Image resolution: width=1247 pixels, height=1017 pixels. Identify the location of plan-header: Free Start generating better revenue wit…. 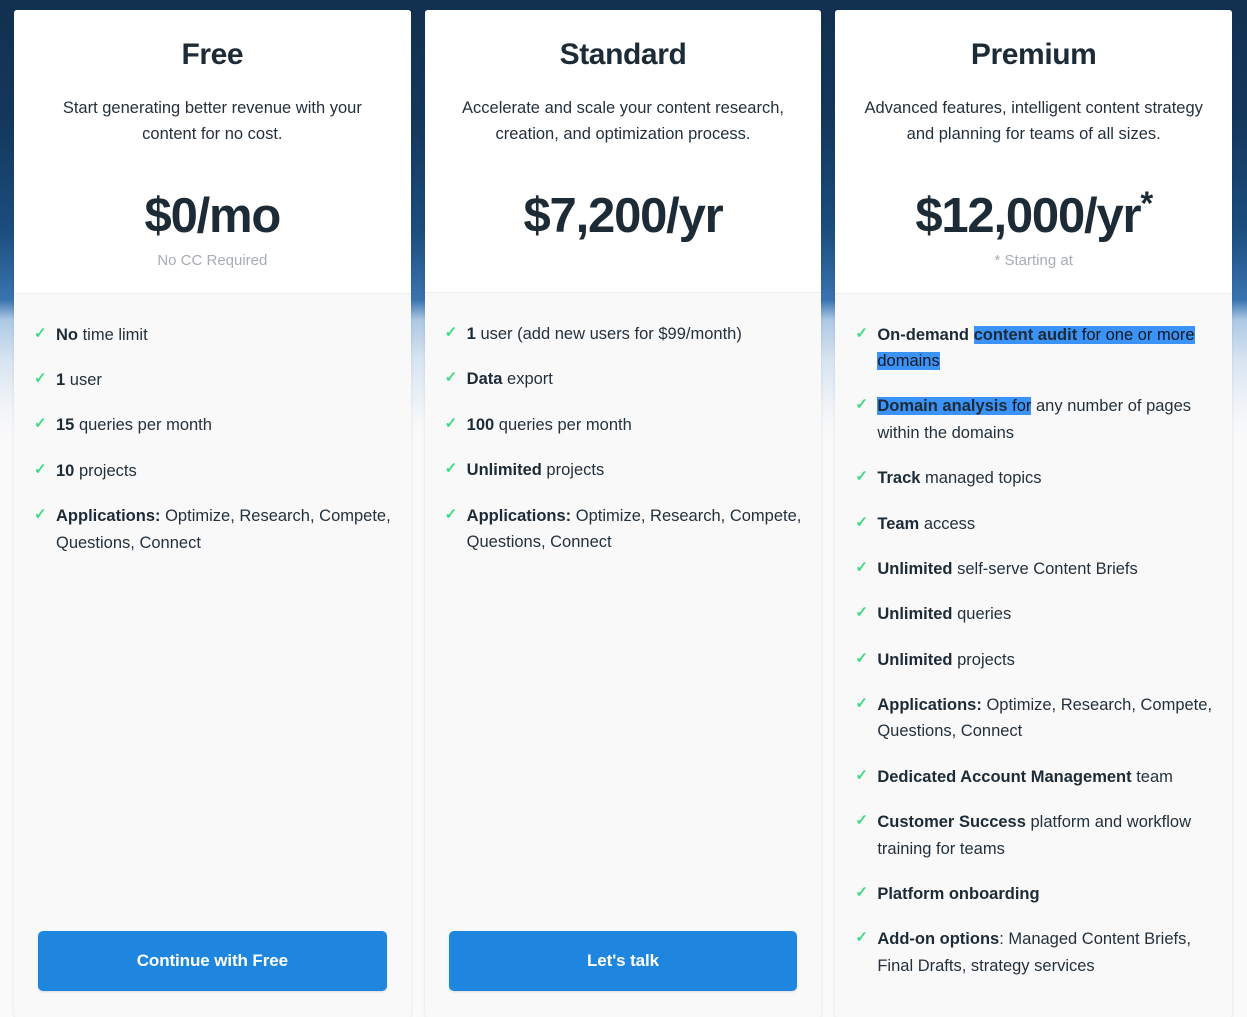
(212, 151).